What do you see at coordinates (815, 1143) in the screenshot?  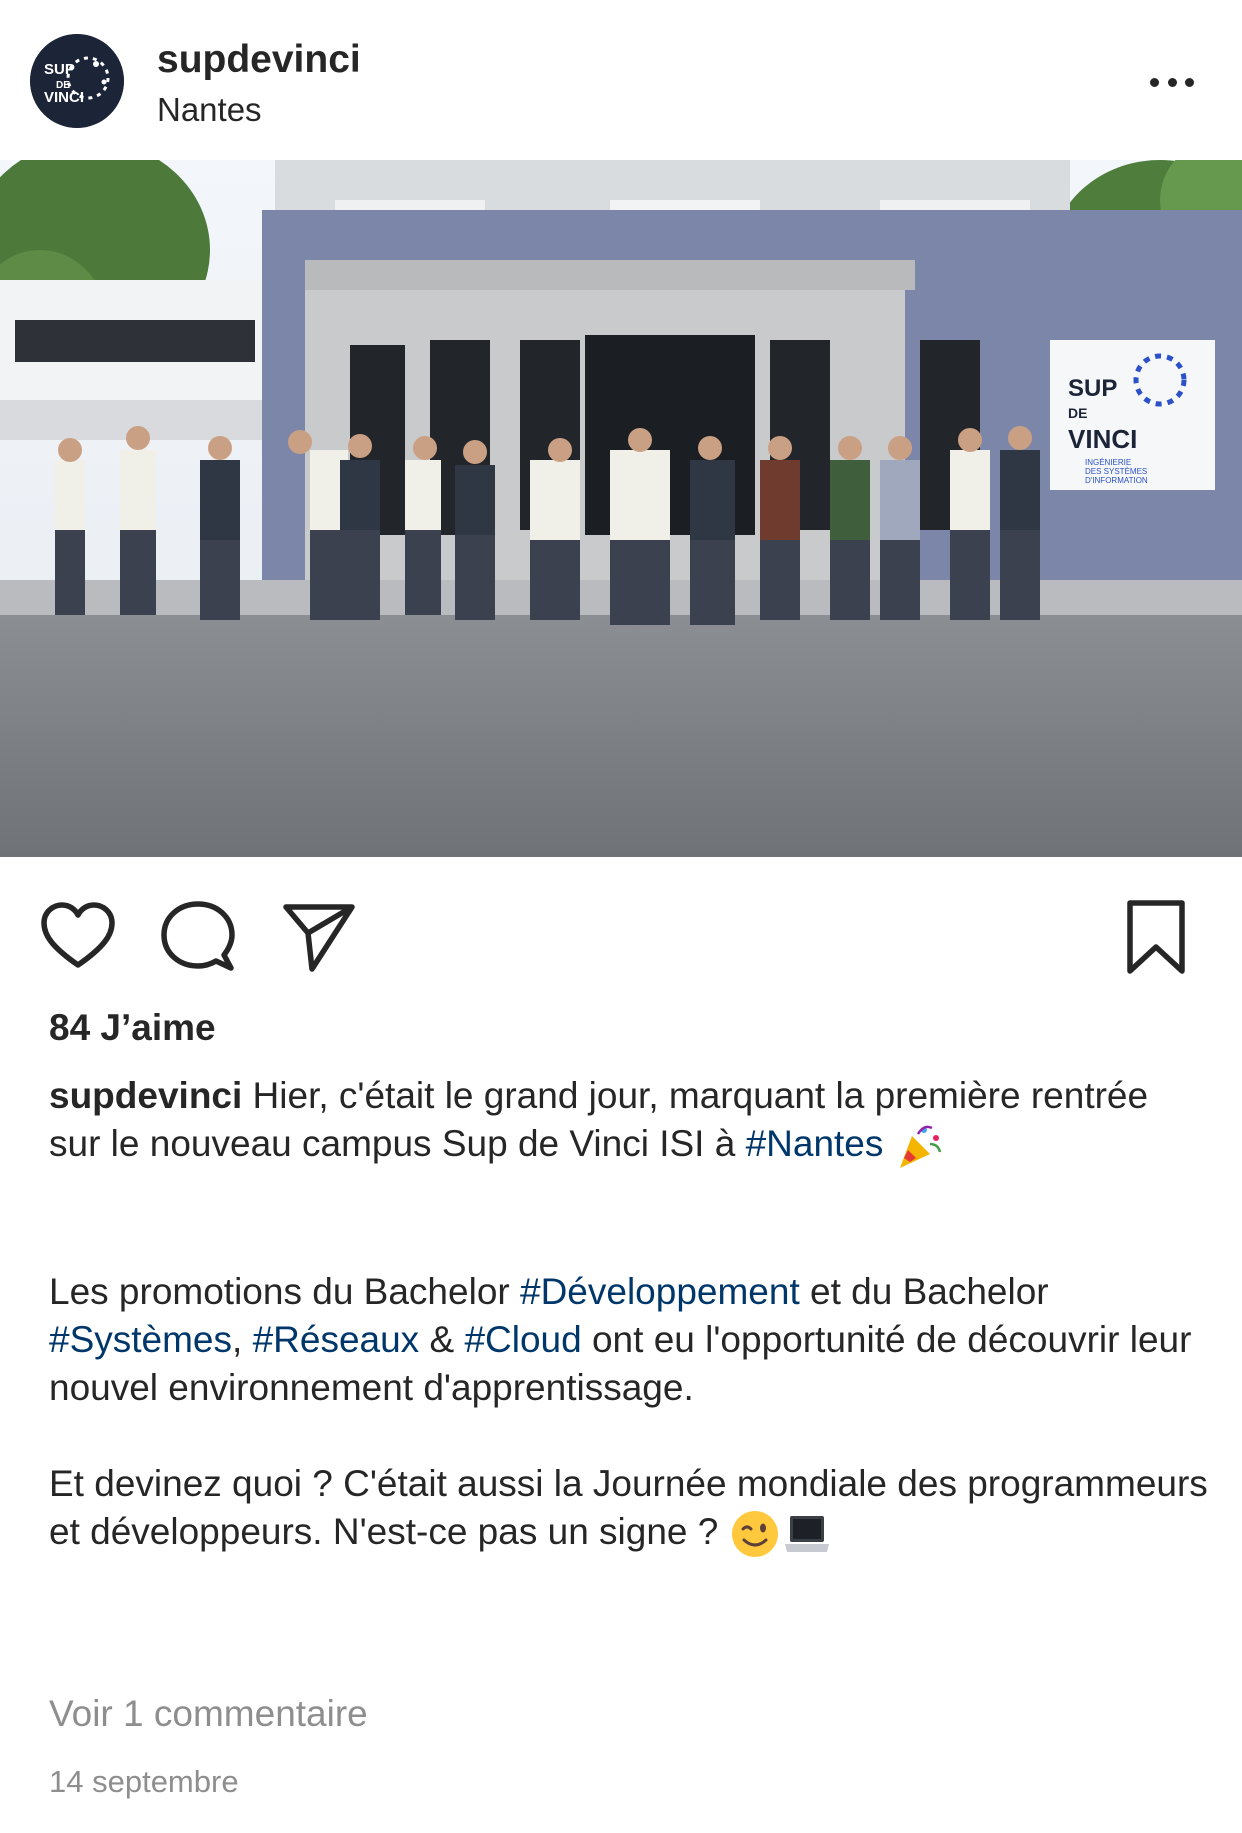 I see `hashtag-nantes: #Nantes` at bounding box center [815, 1143].